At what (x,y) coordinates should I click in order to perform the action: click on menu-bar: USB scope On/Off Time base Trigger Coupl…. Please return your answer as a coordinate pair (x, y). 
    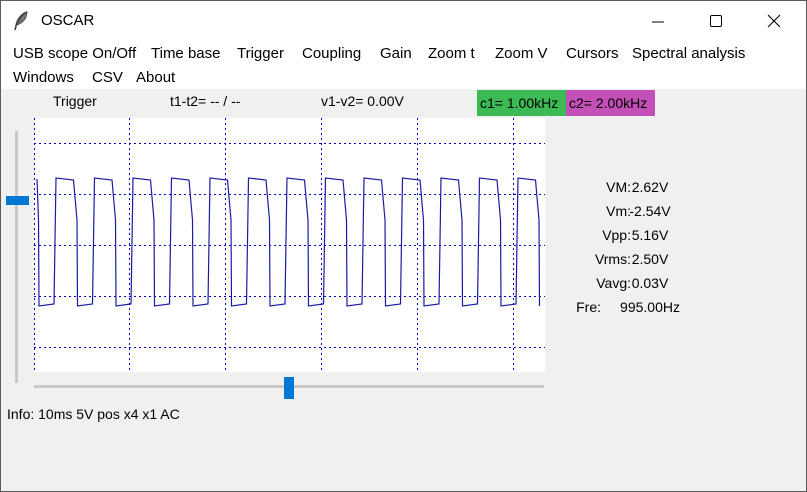
    Looking at the image, I should click on (403, 65).